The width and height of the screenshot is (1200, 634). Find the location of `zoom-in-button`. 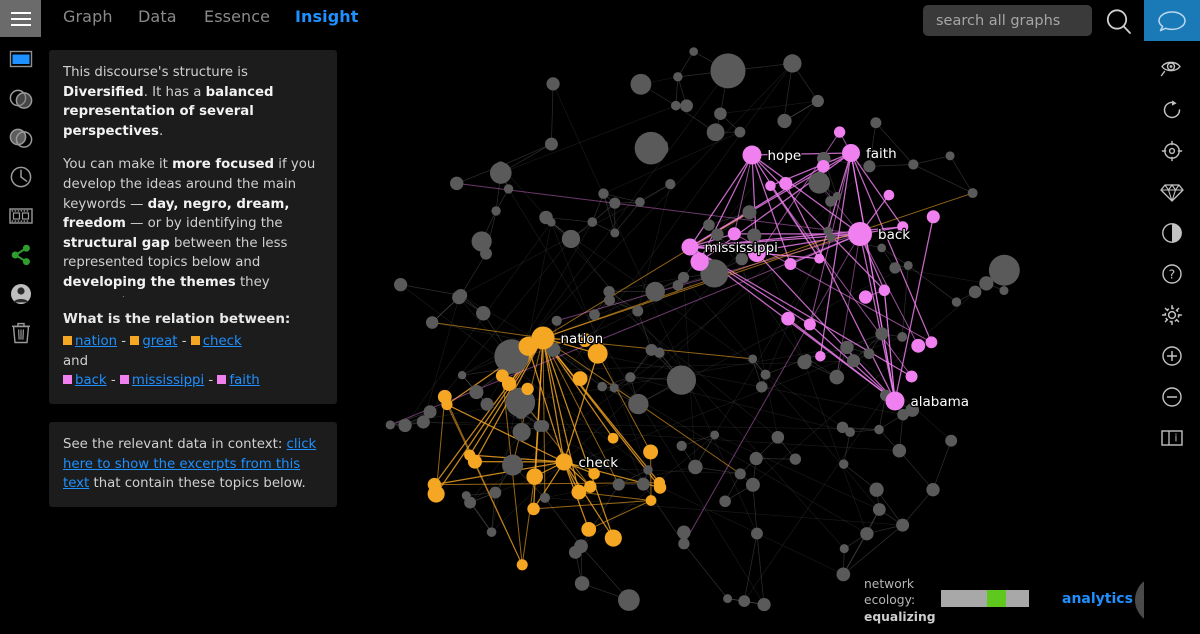

zoom-in-button is located at coordinates (1172, 355).